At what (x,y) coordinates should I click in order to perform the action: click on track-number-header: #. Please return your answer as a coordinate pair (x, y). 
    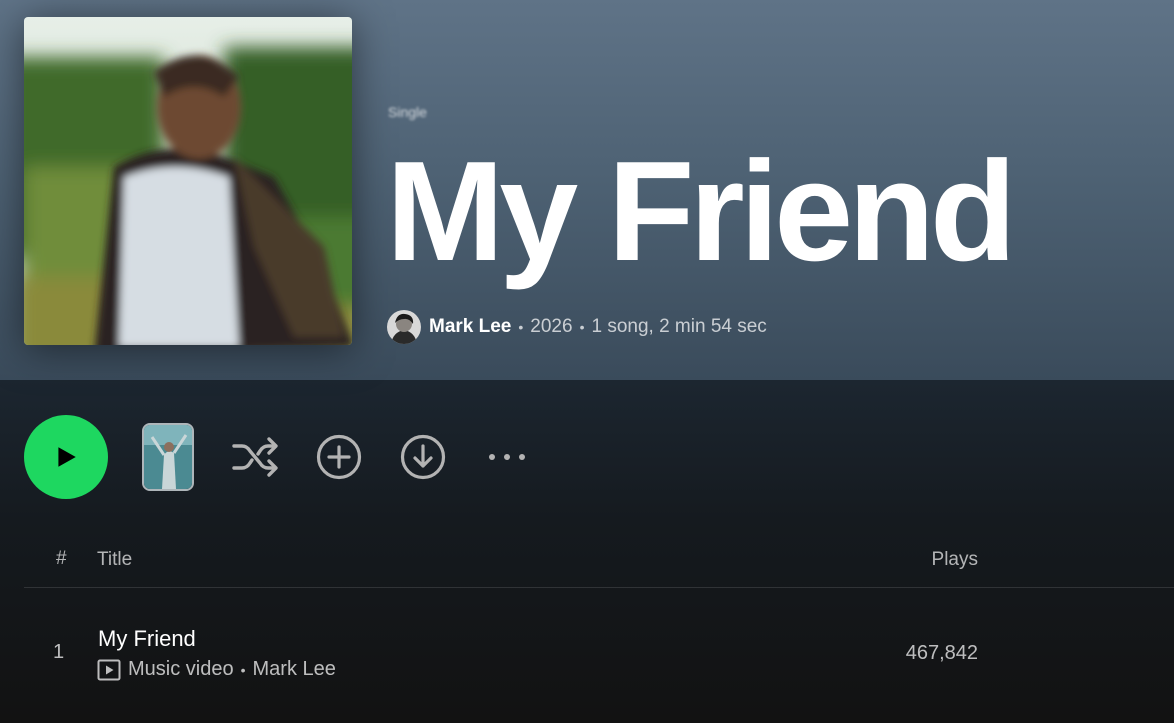
    Looking at the image, I should click on (61, 558).